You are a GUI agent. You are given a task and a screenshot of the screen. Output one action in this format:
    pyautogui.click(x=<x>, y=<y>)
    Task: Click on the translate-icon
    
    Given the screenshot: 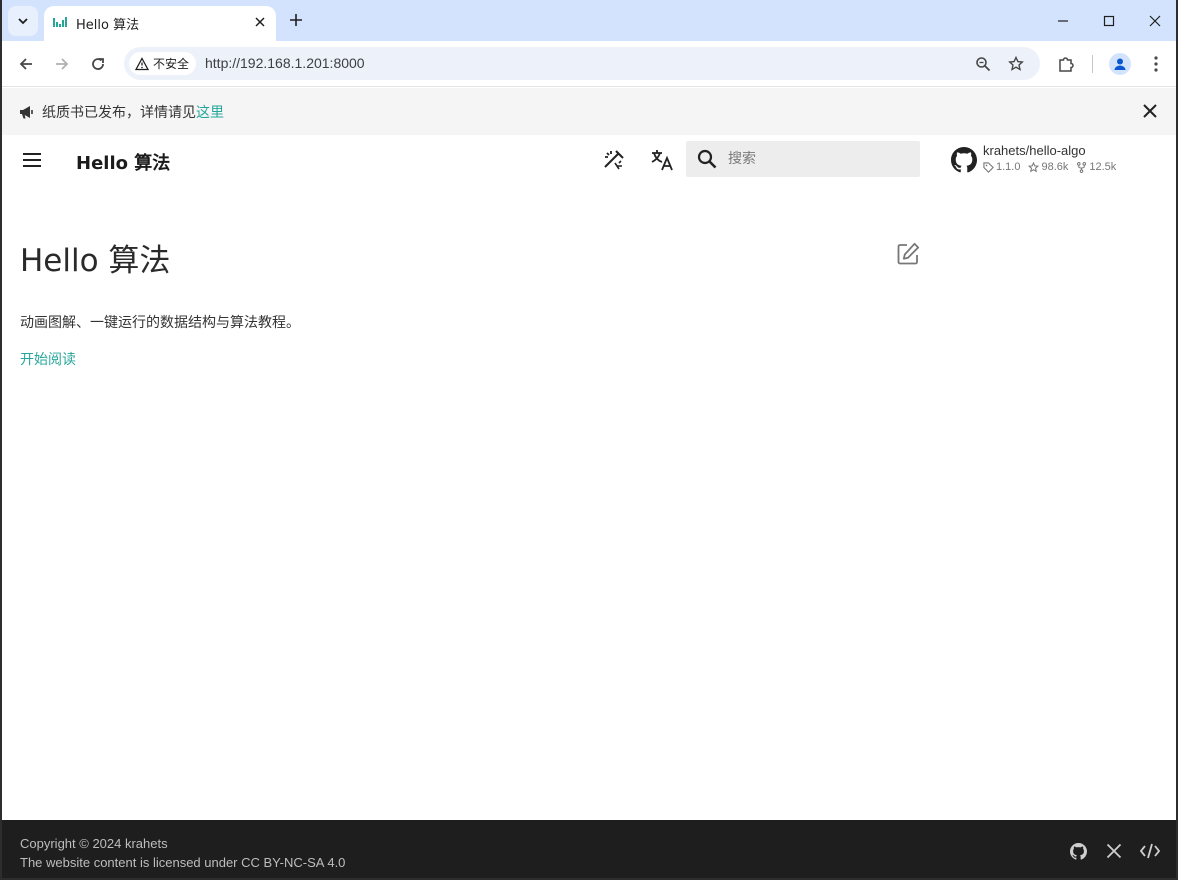 What is the action you would take?
    pyautogui.click(x=662, y=160)
    